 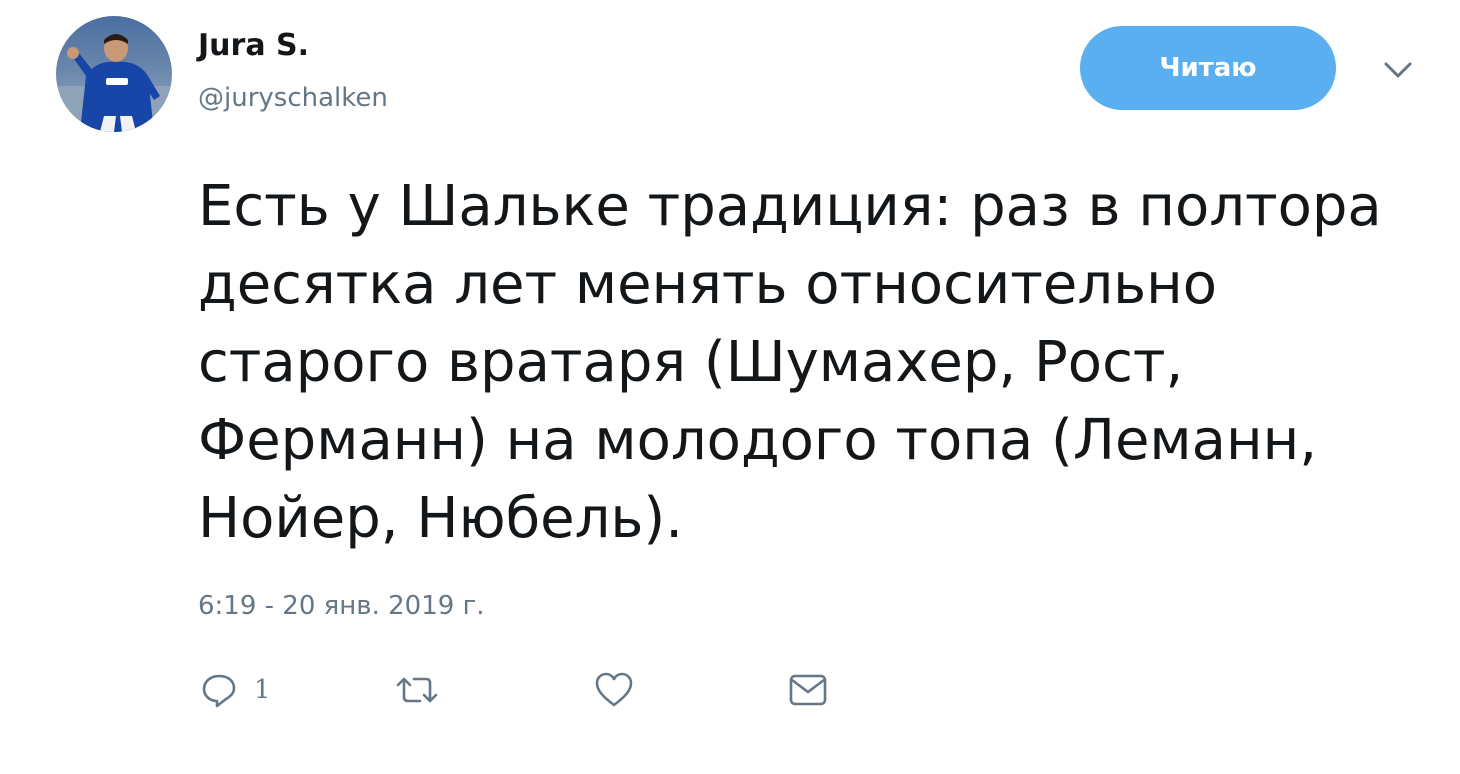 What do you see at coordinates (219, 690) in the screenshot?
I see `reply-icon` at bounding box center [219, 690].